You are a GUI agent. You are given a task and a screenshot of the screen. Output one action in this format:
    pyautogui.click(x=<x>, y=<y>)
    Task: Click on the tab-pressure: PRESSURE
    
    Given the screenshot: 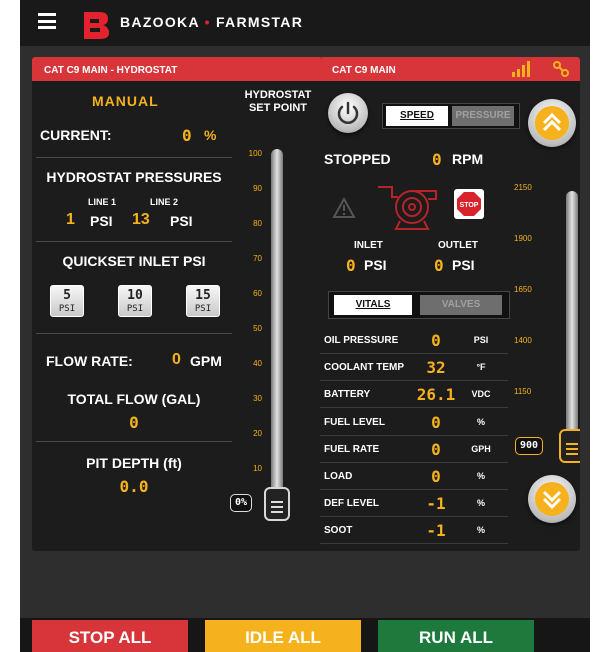 What is the action you would take?
    pyautogui.click(x=483, y=116)
    